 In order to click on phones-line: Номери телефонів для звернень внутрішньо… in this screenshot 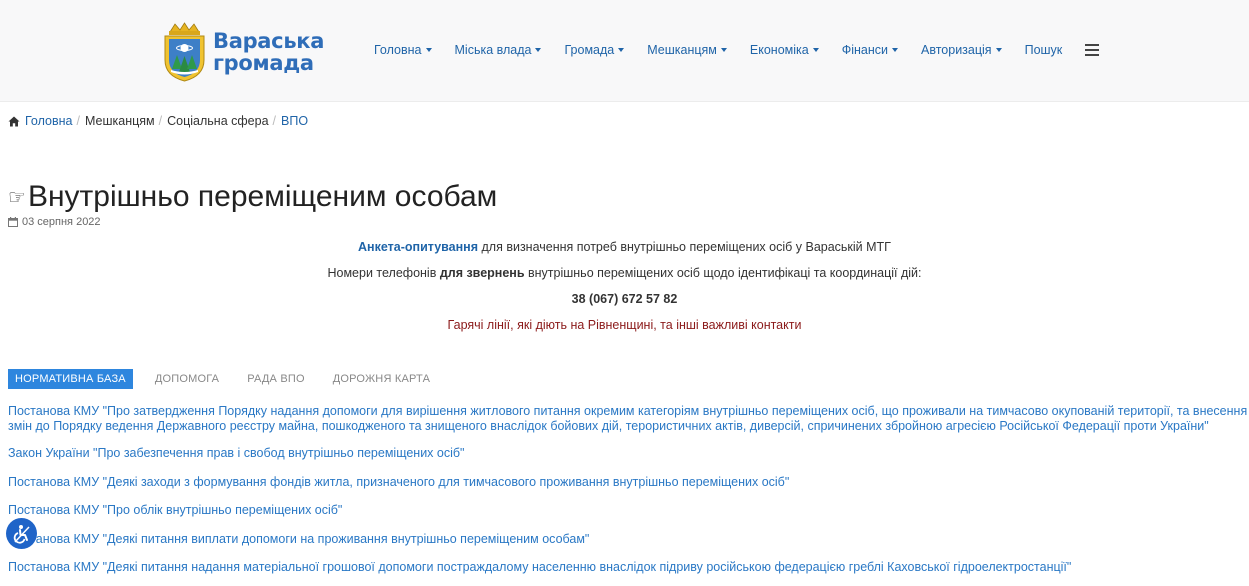, I will do `click(624, 273)`.